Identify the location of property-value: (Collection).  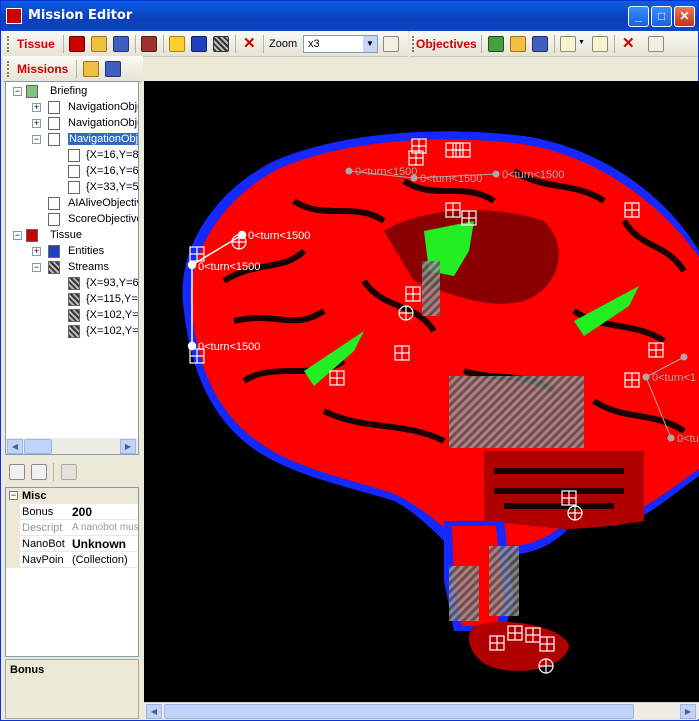
(105, 560).